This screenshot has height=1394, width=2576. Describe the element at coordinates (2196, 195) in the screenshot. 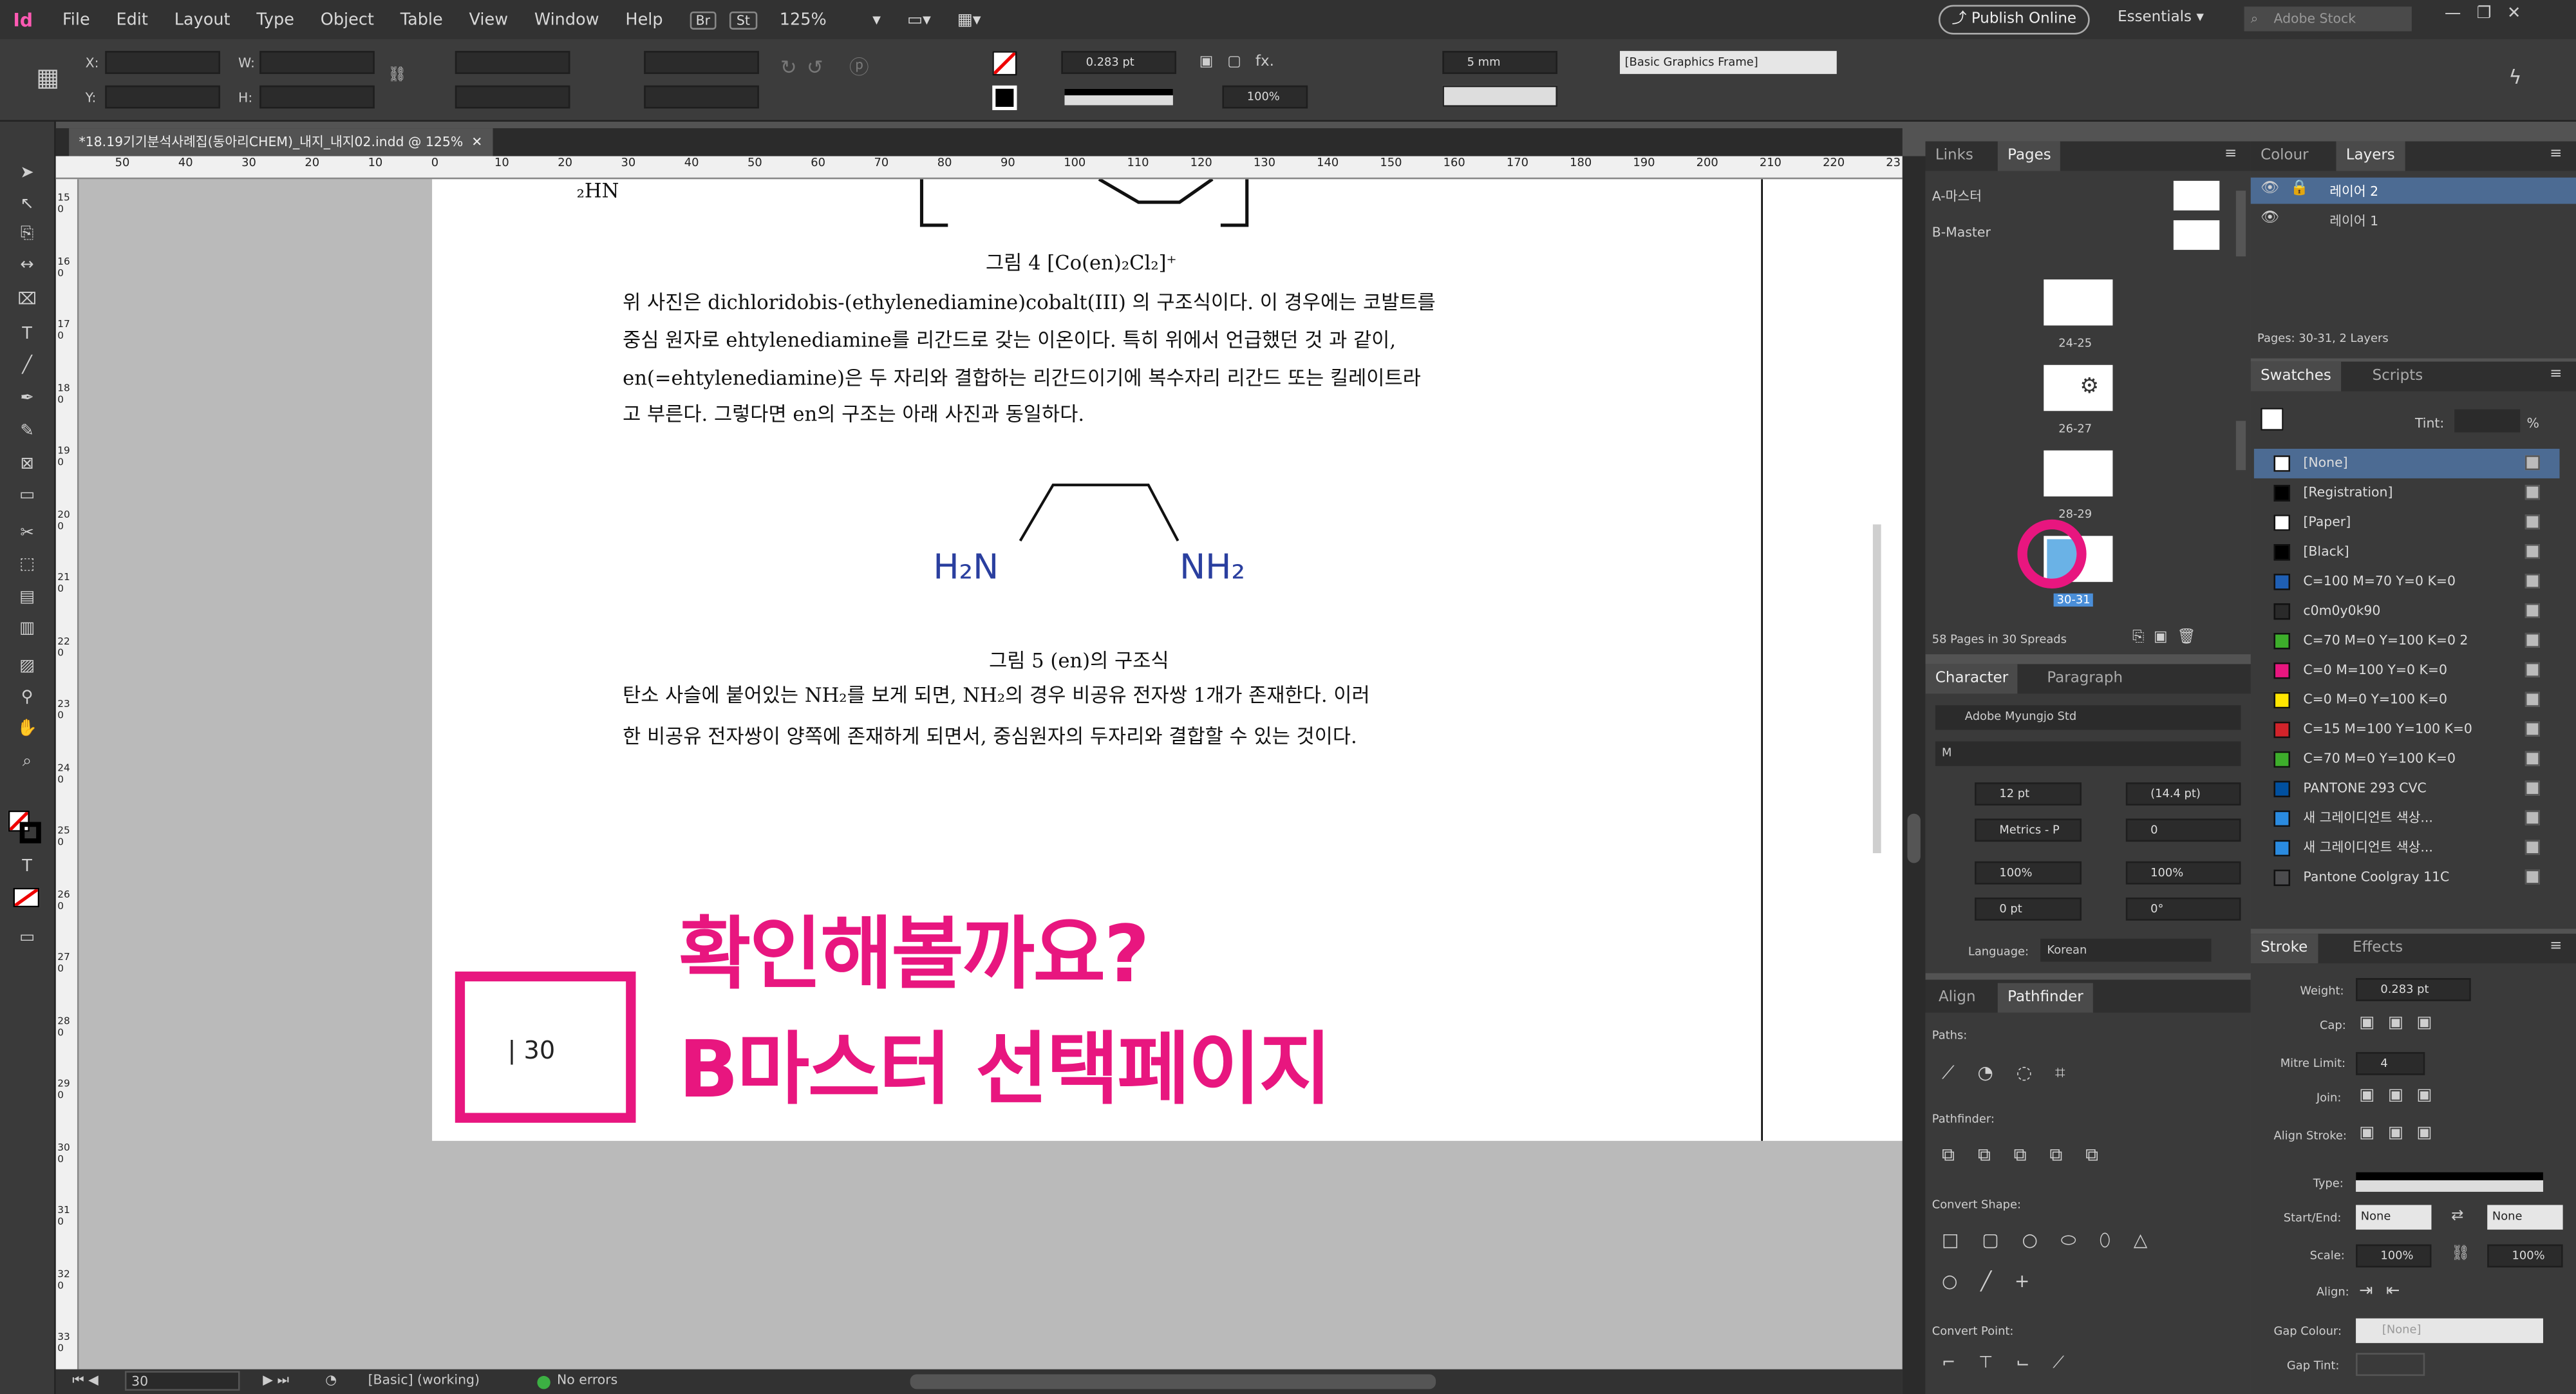

I see `master-a-thumb` at that location.